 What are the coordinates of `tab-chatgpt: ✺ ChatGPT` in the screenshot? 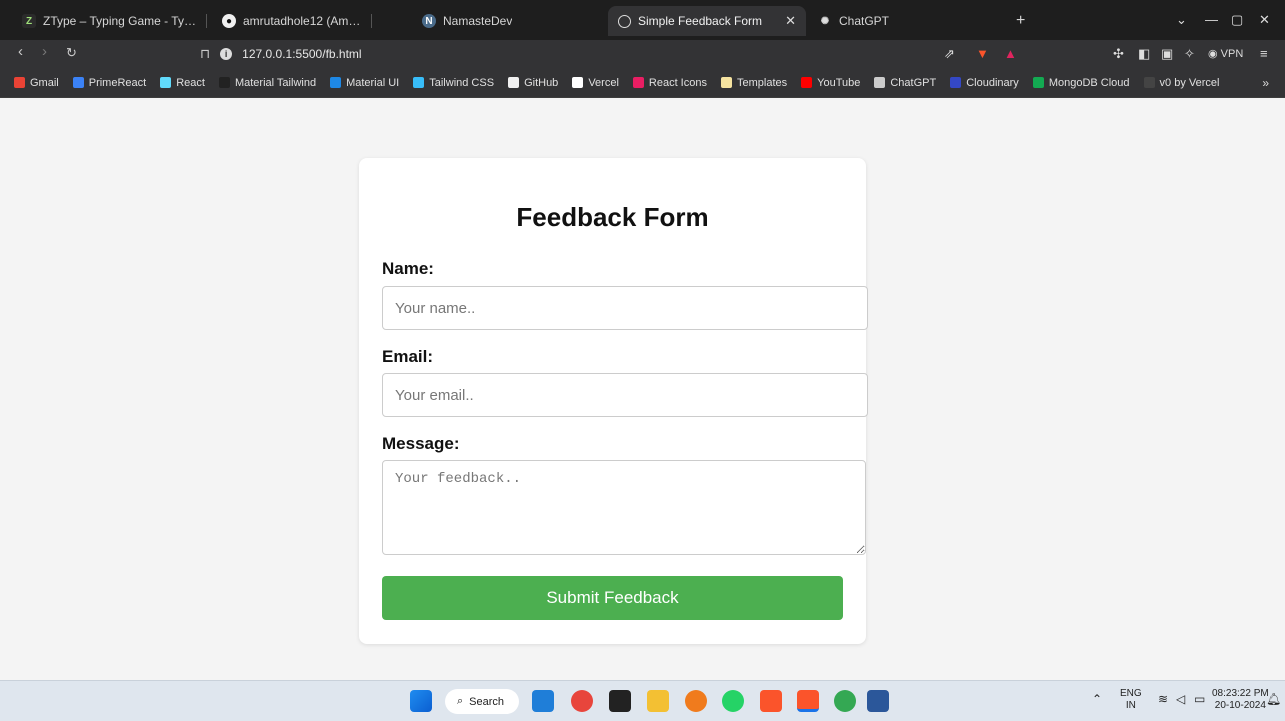 It's located at (905, 21).